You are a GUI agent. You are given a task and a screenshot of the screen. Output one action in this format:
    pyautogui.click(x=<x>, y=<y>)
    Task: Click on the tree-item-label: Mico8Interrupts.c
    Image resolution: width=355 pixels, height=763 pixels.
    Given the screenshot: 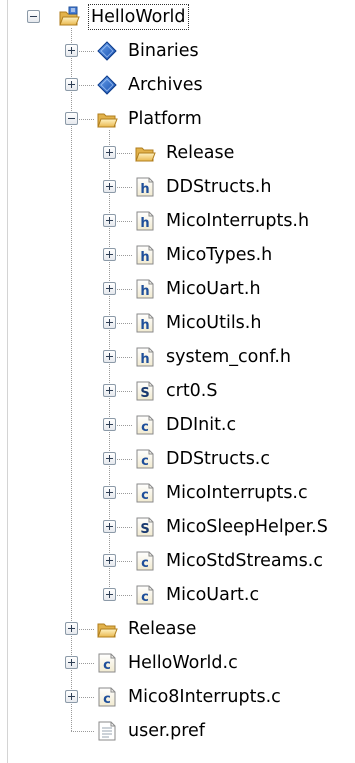 What is the action you would take?
    pyautogui.click(x=204, y=697)
    